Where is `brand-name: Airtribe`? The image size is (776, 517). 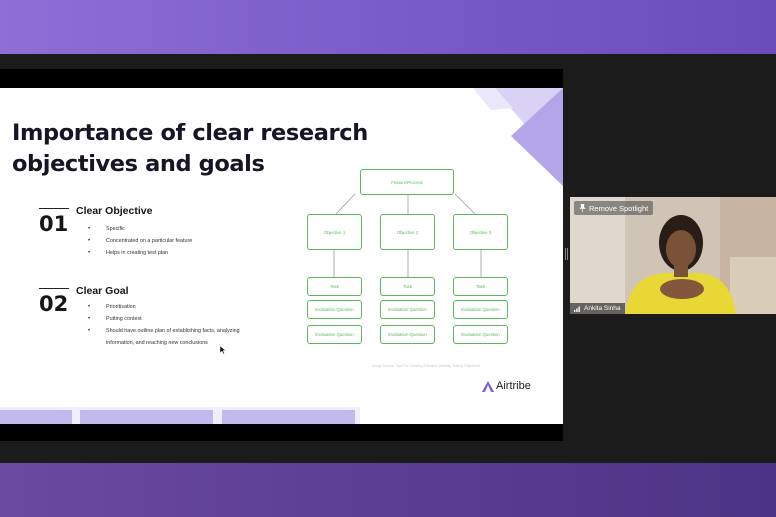
brand-name: Airtribe is located at coordinates (513, 386).